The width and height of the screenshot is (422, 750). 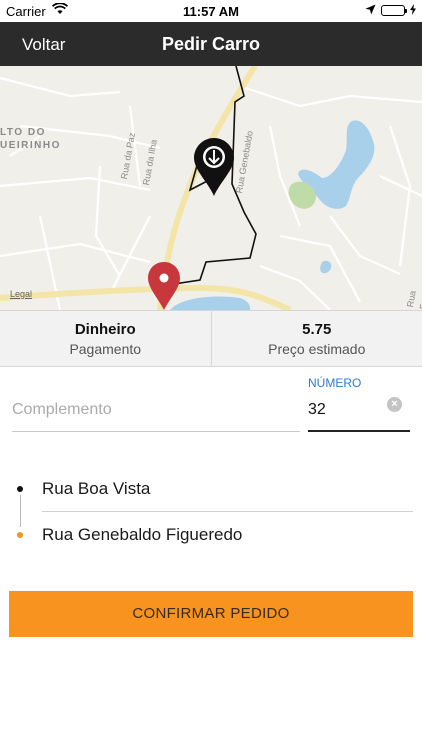 I want to click on destination-address: Rua Genebaldo Figueredo, so click(x=142, y=535).